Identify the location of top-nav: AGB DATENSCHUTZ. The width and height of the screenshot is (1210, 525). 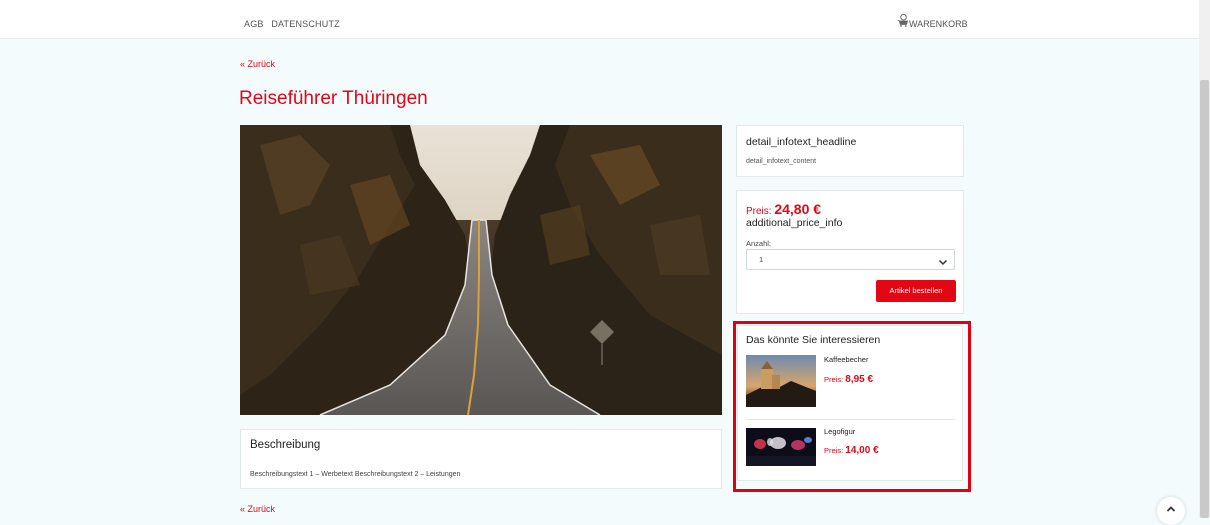
(294, 24).